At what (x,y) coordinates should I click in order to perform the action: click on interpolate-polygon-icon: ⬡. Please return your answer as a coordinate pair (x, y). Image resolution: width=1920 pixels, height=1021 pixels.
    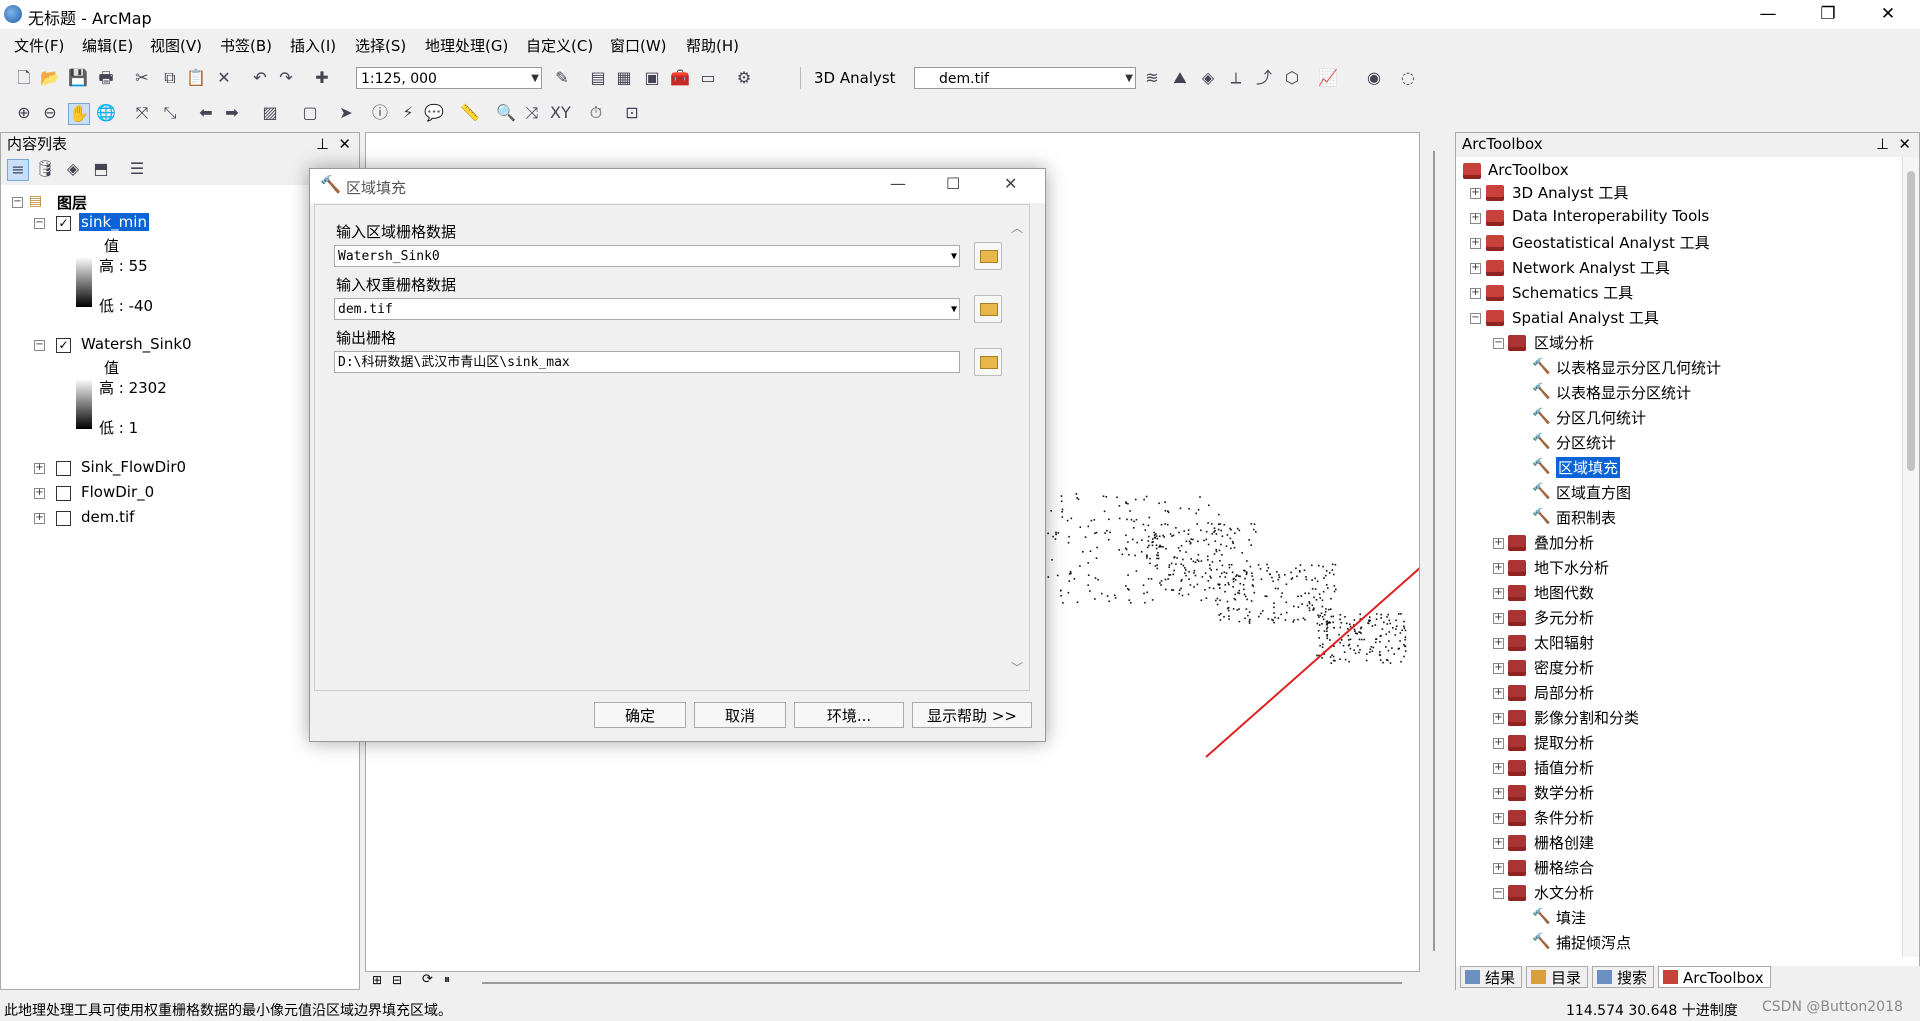
    Looking at the image, I should click on (1292, 78).